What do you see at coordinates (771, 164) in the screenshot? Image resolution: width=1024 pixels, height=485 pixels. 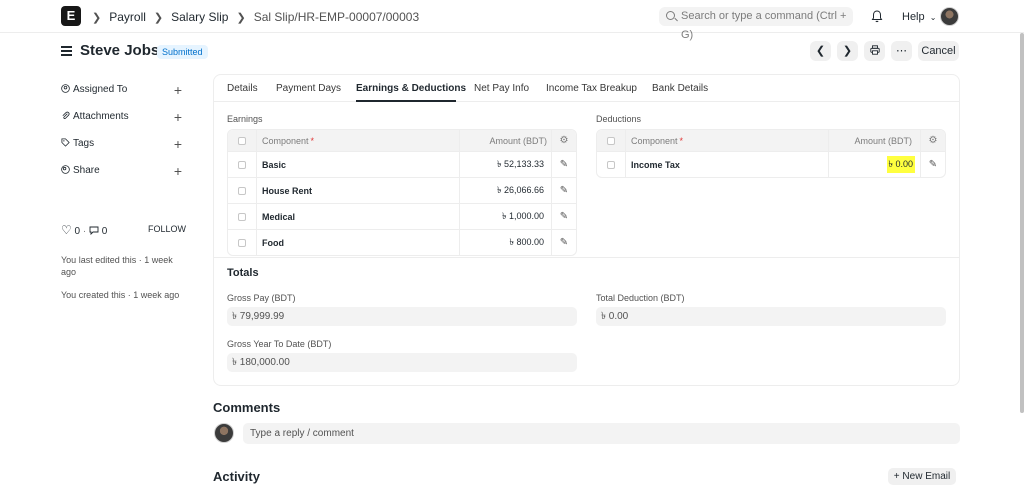 I see `table-row: Income Tax ৳ 0.00 ✎` at bounding box center [771, 164].